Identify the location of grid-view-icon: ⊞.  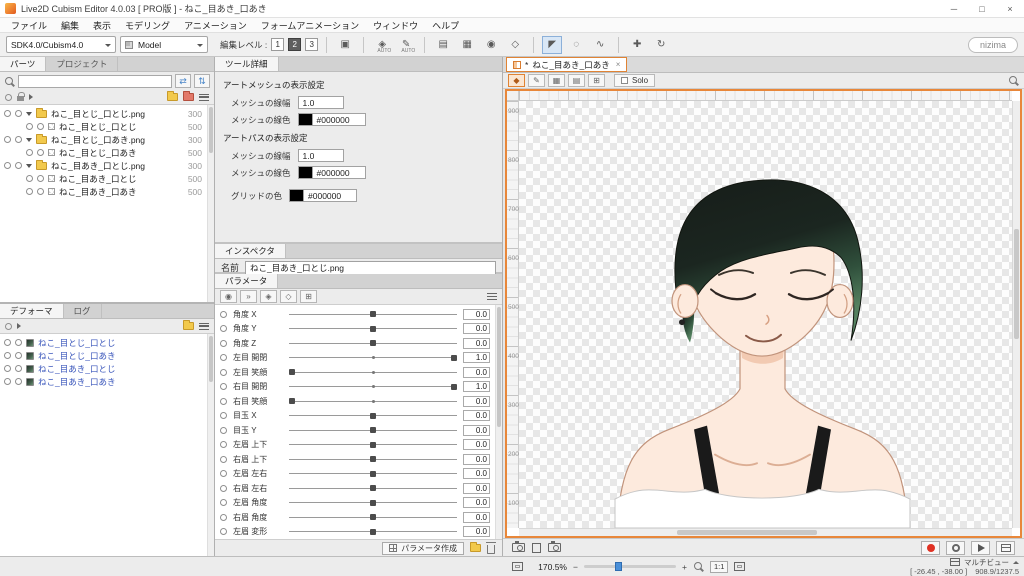
(596, 80).